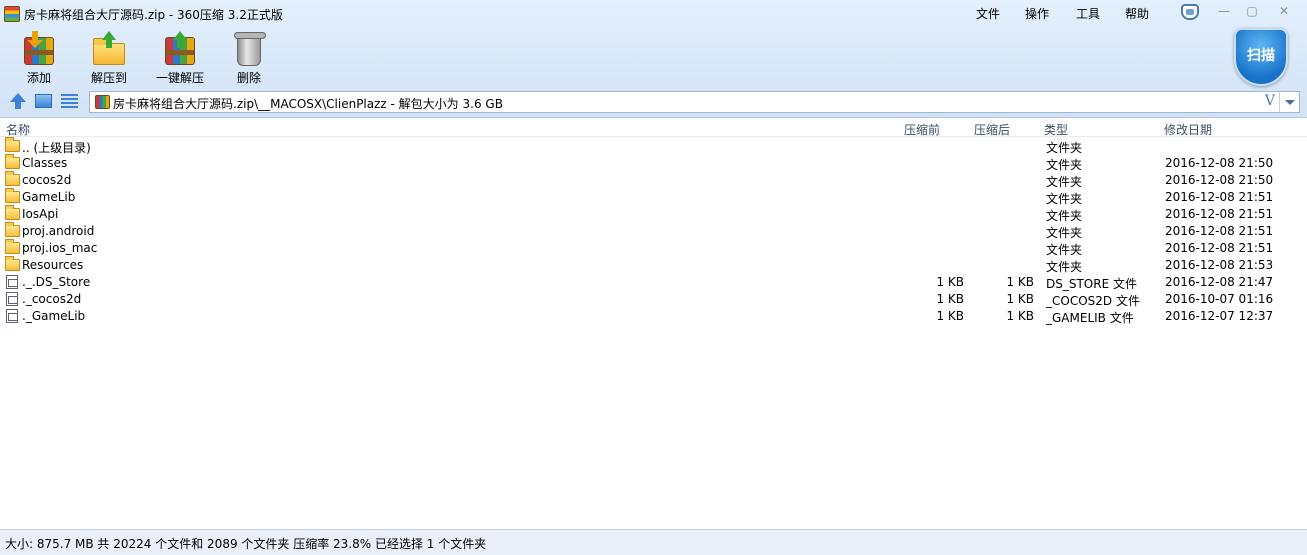 The image size is (1307, 555). I want to click on column-compressed: 压缩前, so click(922, 129).